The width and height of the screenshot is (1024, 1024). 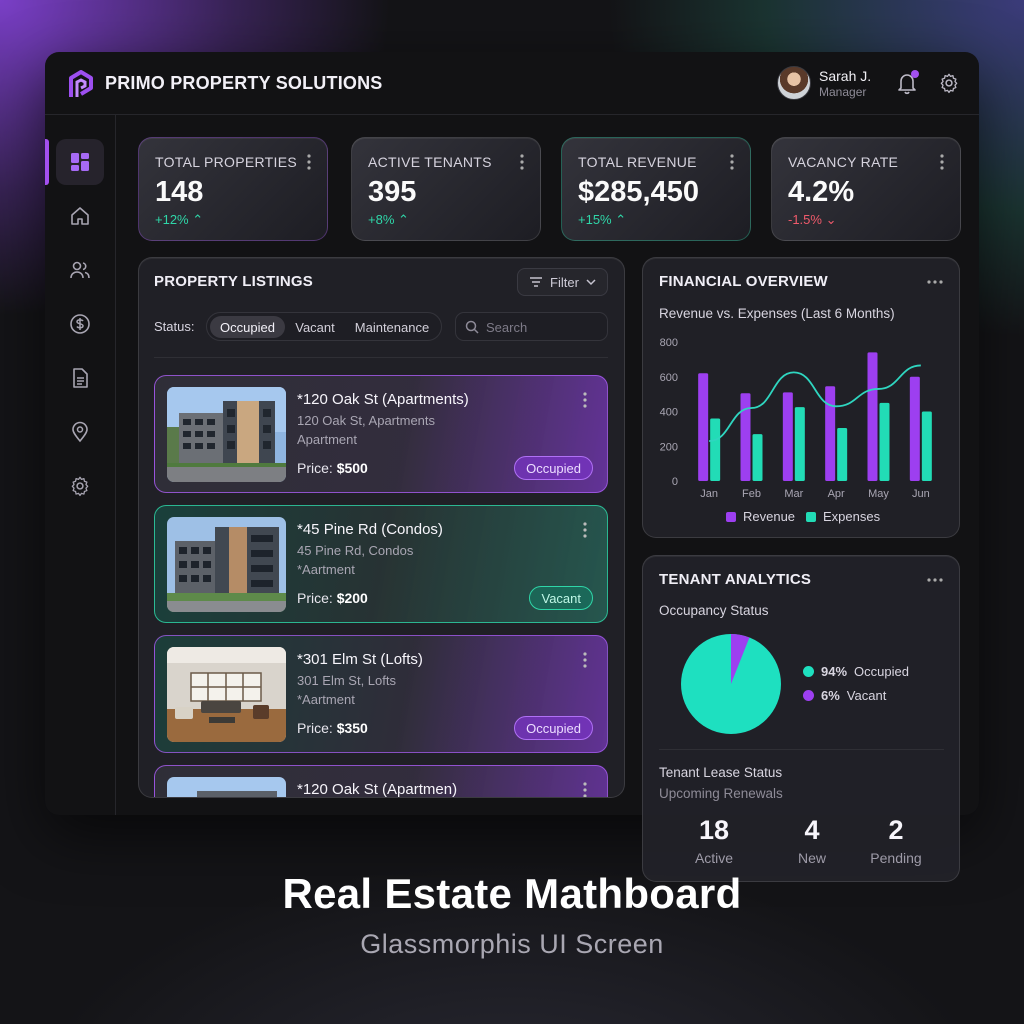 What do you see at coordinates (843, 162) in the screenshot?
I see `kpi-title: VACANCY RATE` at bounding box center [843, 162].